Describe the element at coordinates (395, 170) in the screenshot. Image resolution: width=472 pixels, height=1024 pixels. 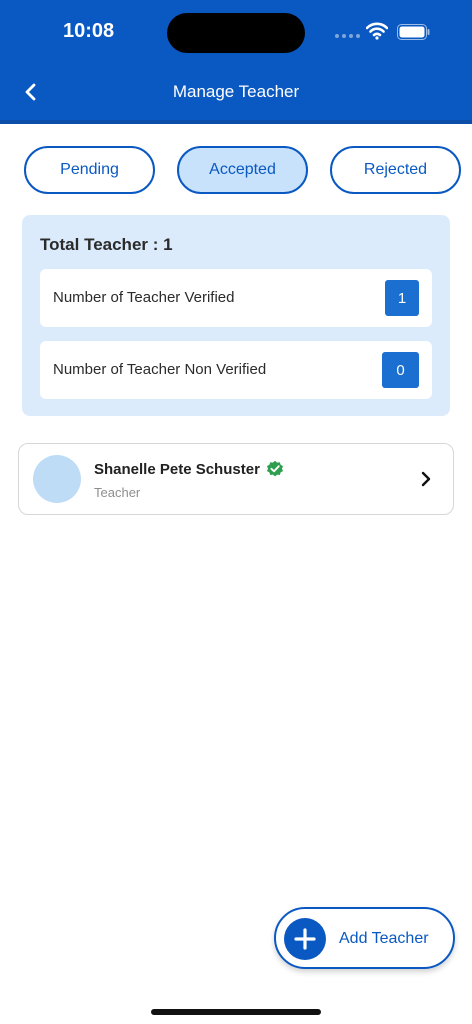
I see `tab-rejected: Rejected` at that location.